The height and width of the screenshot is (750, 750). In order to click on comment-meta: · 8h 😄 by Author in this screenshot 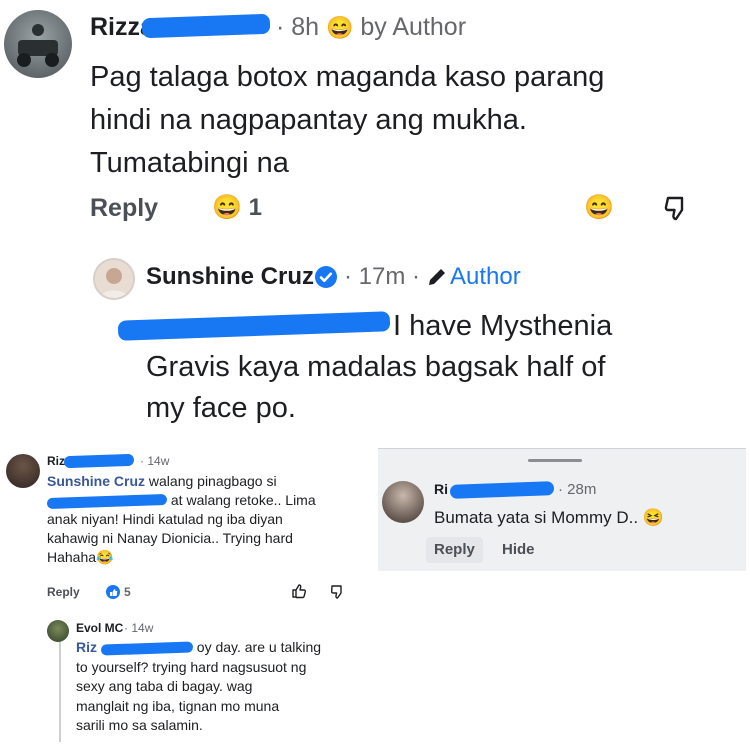, I will do `click(371, 27)`.